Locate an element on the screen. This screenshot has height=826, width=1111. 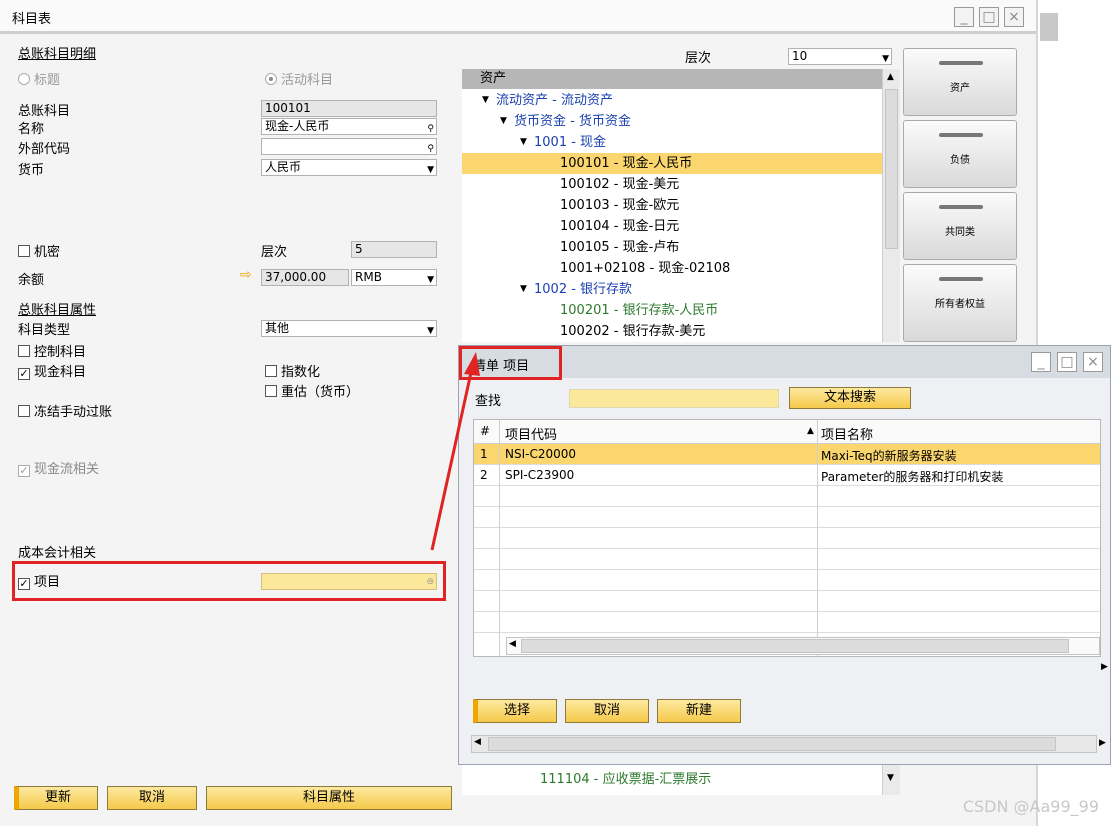
name-label: 名称 is located at coordinates (31, 129).